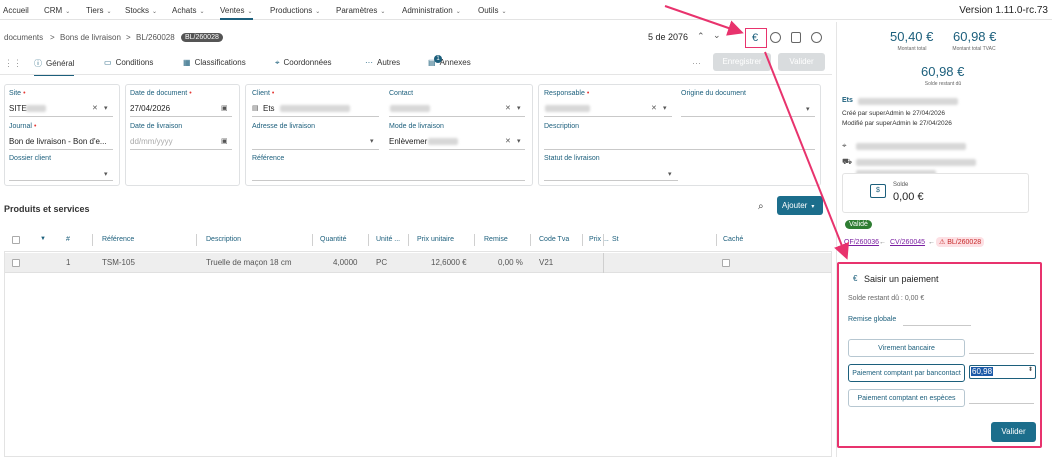  What do you see at coordinates (30, 158) in the screenshot?
I see `dossier-client-label: Dossier client` at bounding box center [30, 158].